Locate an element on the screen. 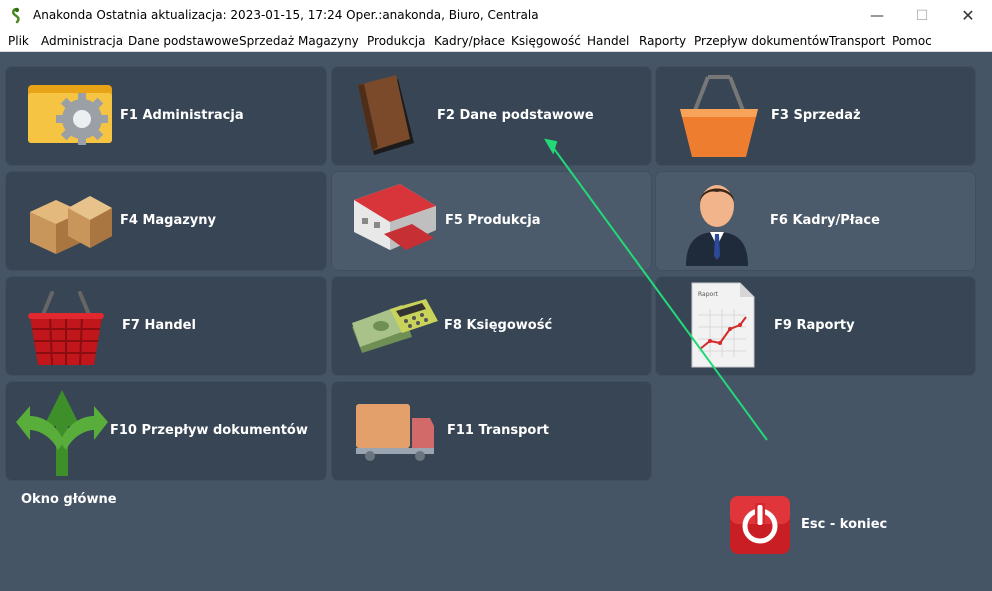 Image resolution: width=992 pixels, height=591 pixels. flow-arrows-icon is located at coordinates (62, 433).